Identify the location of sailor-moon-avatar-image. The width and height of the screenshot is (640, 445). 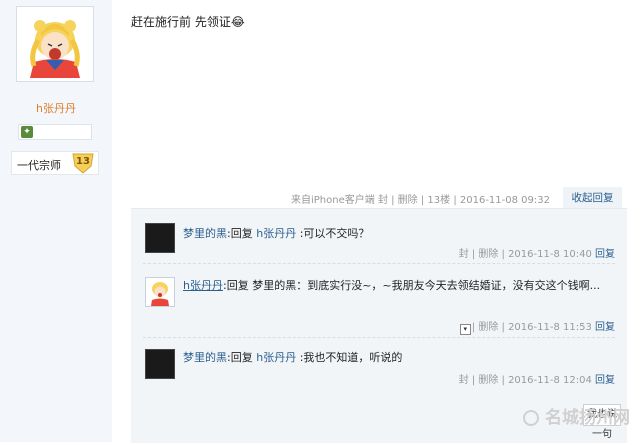
(55, 44).